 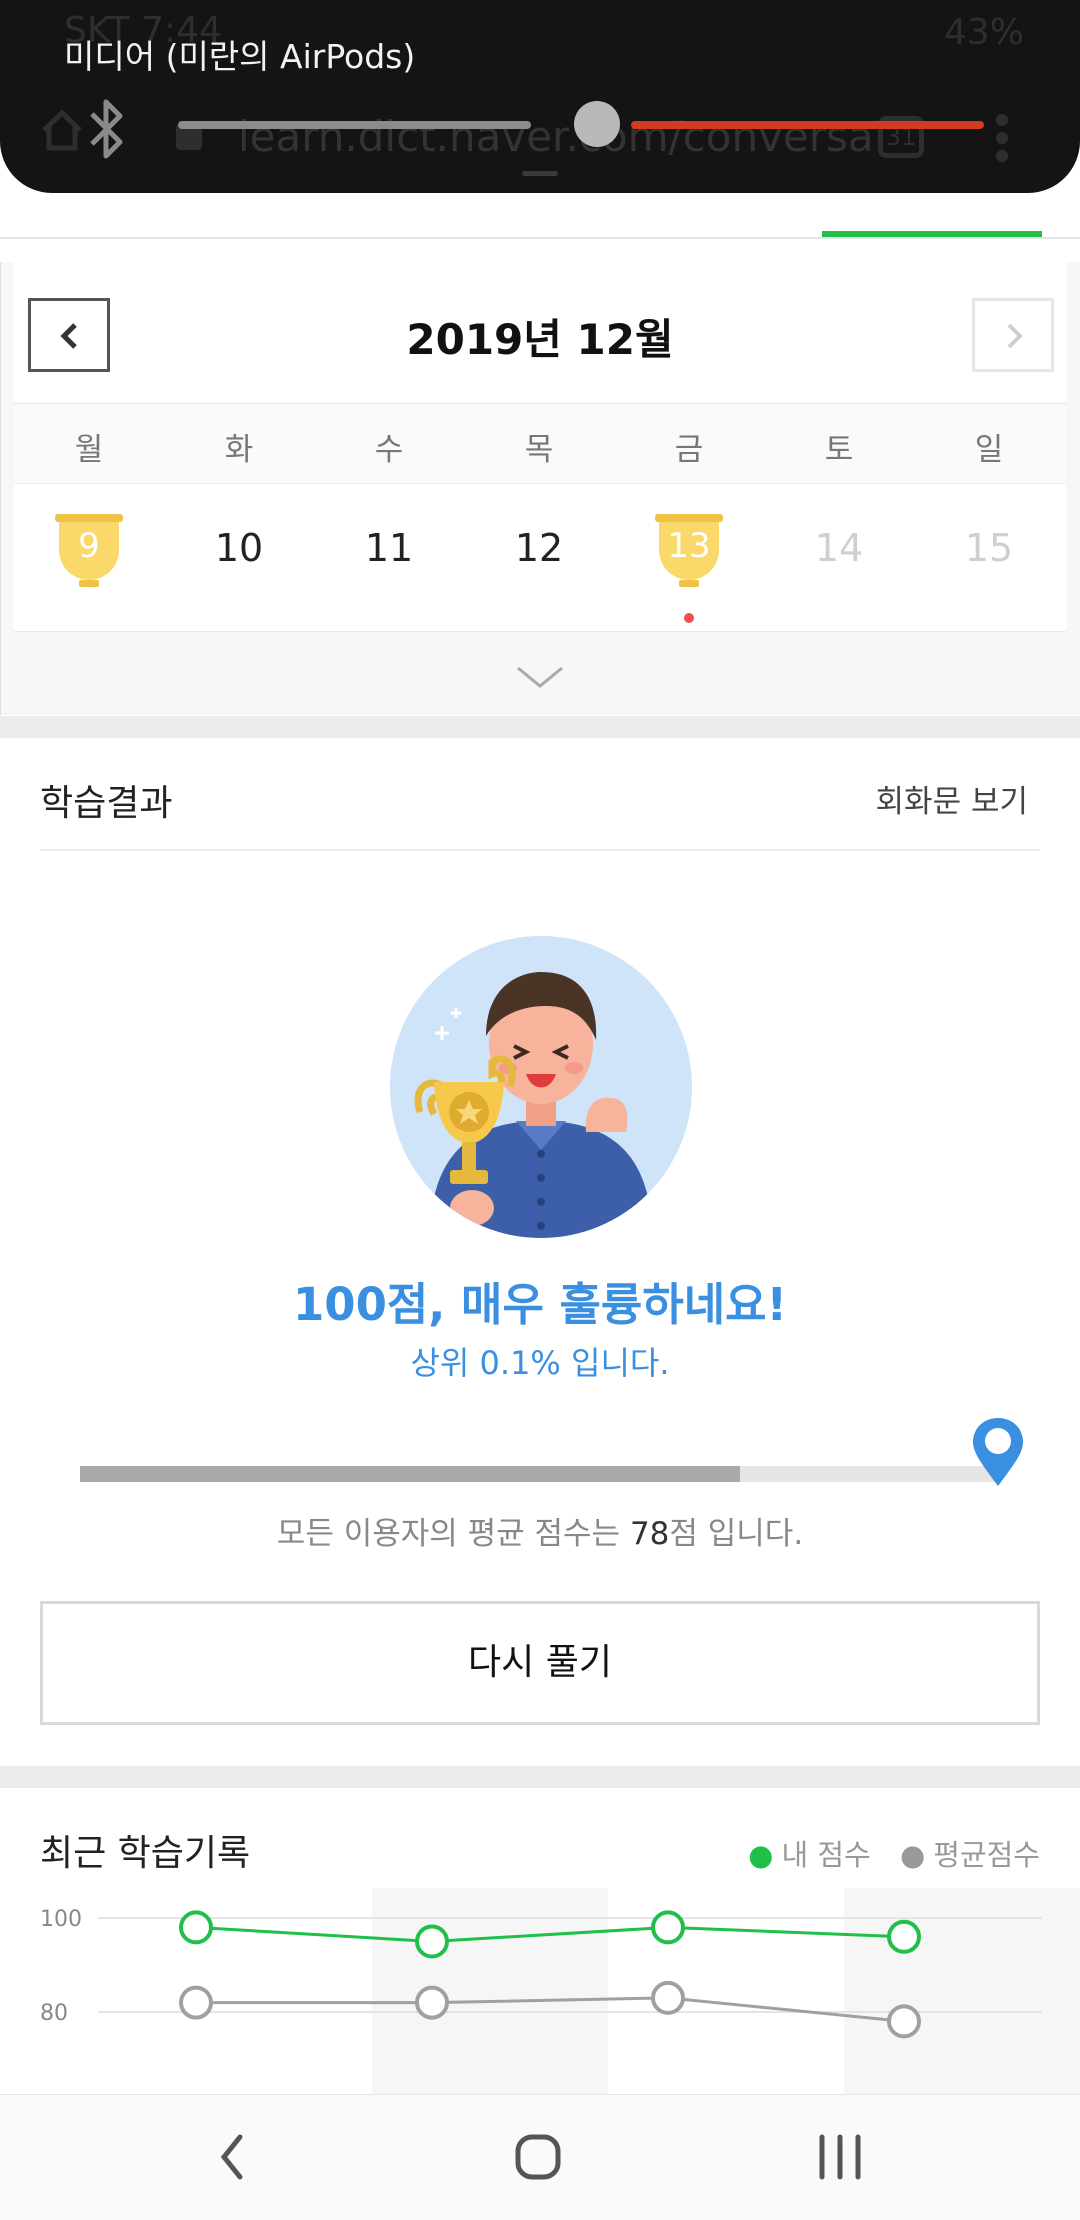 What do you see at coordinates (839, 450) in the screenshot?
I see `weekday-label: 토` at bounding box center [839, 450].